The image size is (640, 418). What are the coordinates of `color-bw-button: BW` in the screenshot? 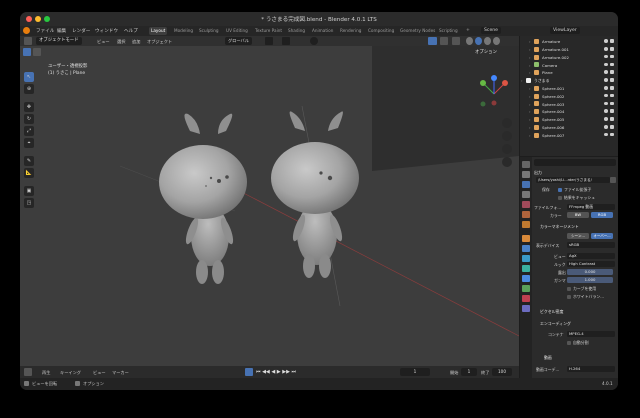 It's located at (578, 215).